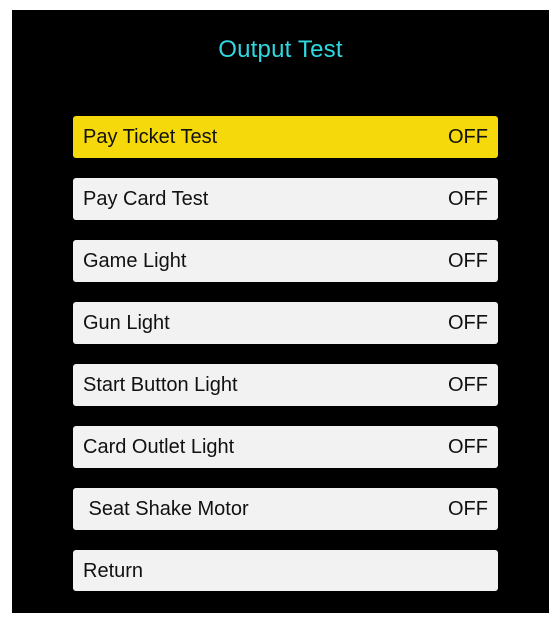  What do you see at coordinates (285, 199) in the screenshot?
I see `menu-item-pay-card-test: Pay Card Test OFF` at bounding box center [285, 199].